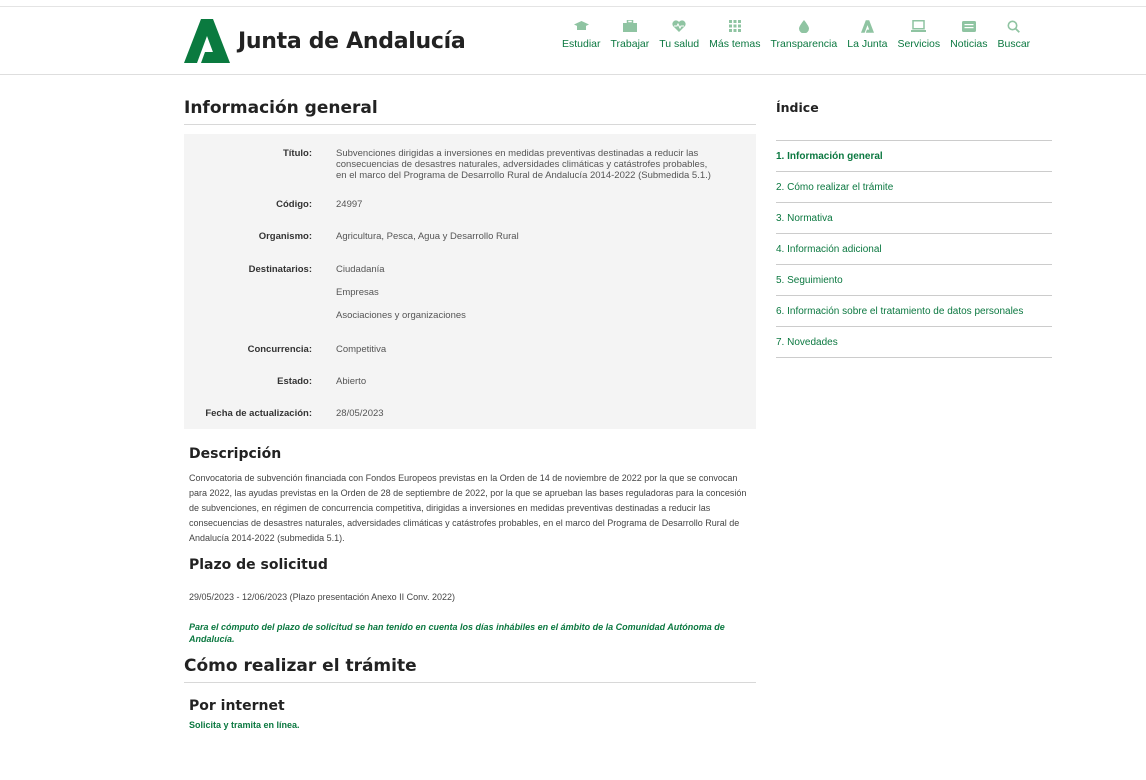 This screenshot has height=780, width=1146. I want to click on info-label: Código:, so click(294, 204).